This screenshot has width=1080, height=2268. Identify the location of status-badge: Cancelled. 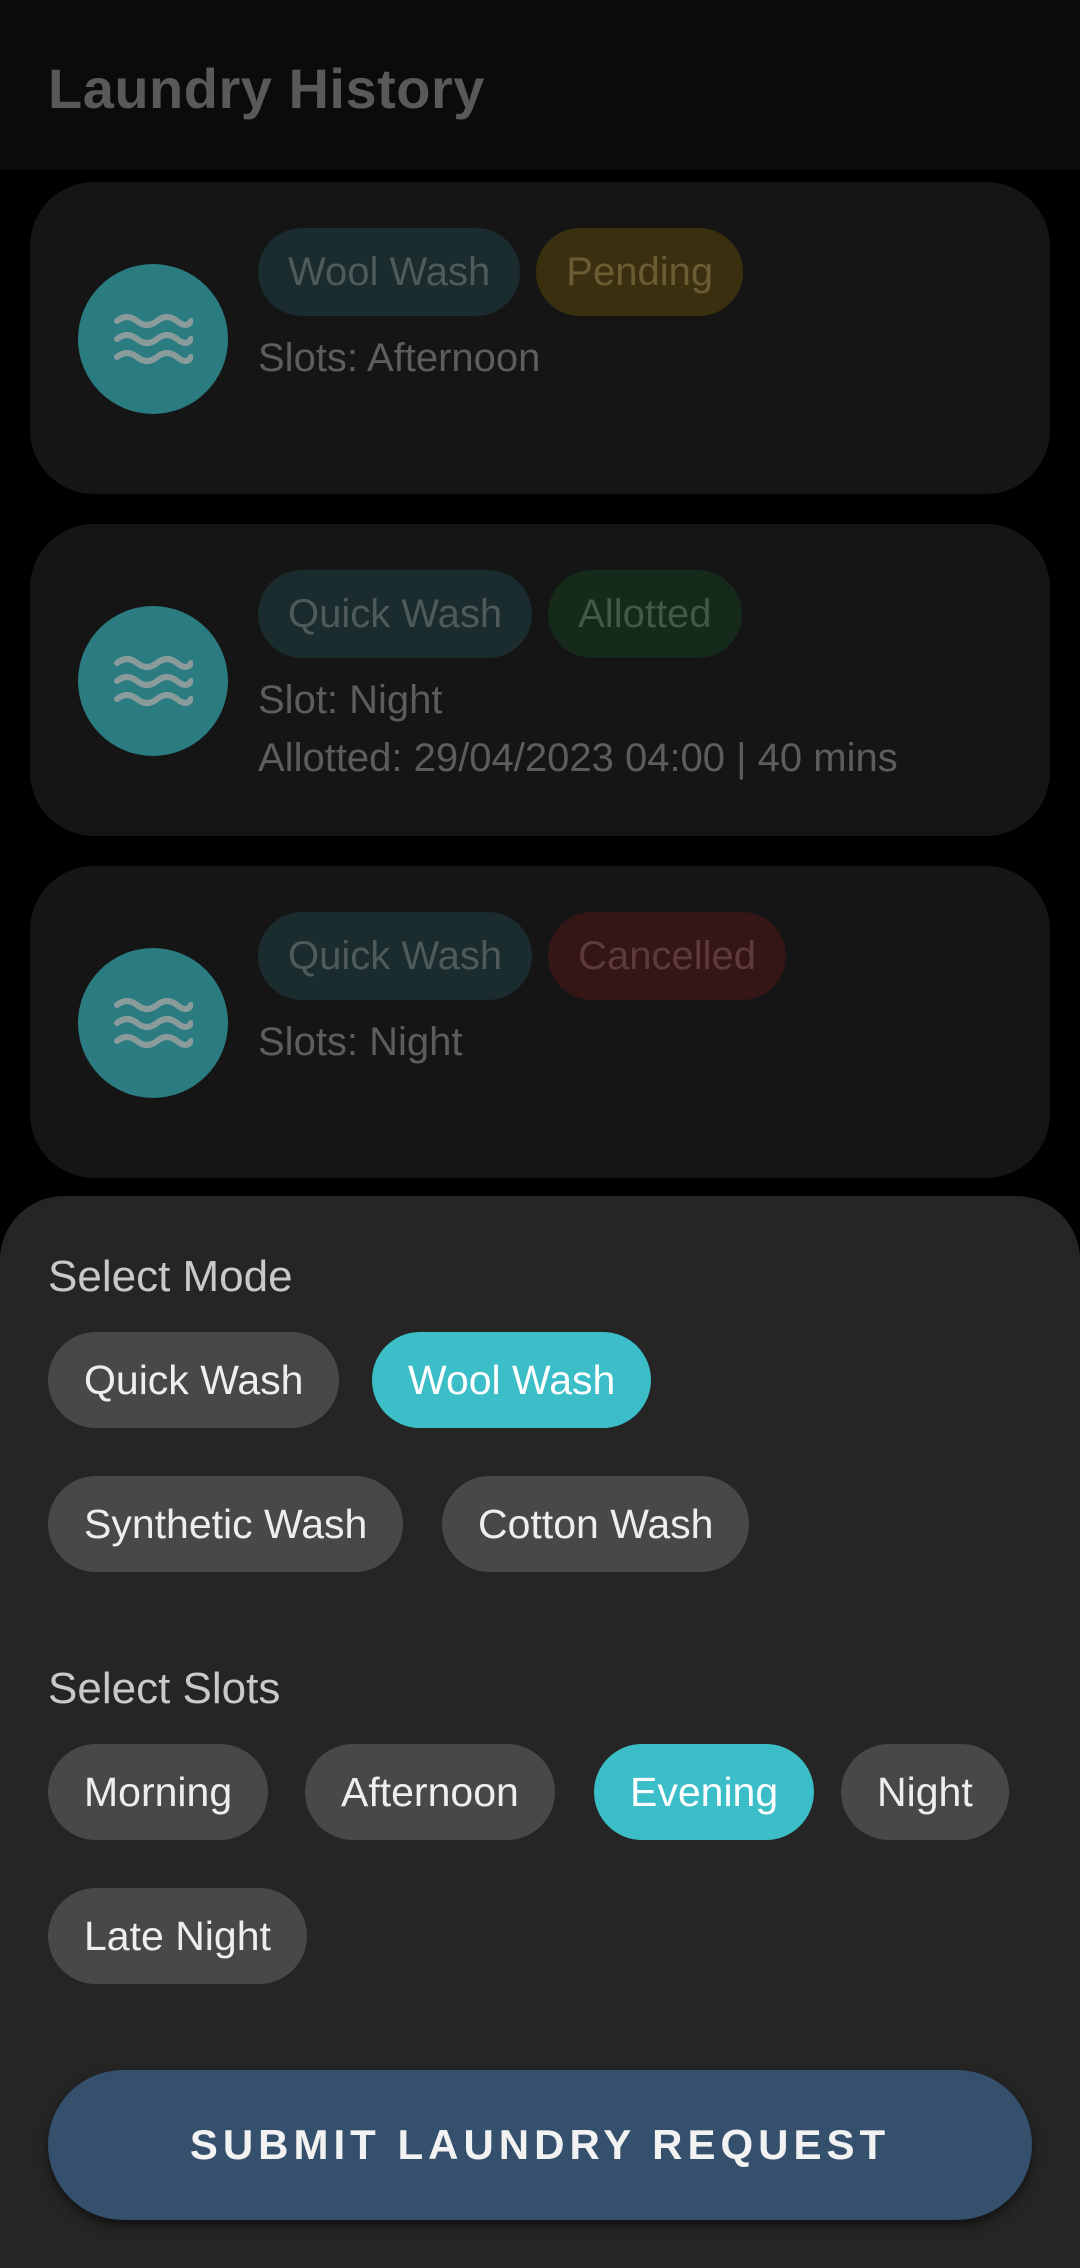
(667, 956).